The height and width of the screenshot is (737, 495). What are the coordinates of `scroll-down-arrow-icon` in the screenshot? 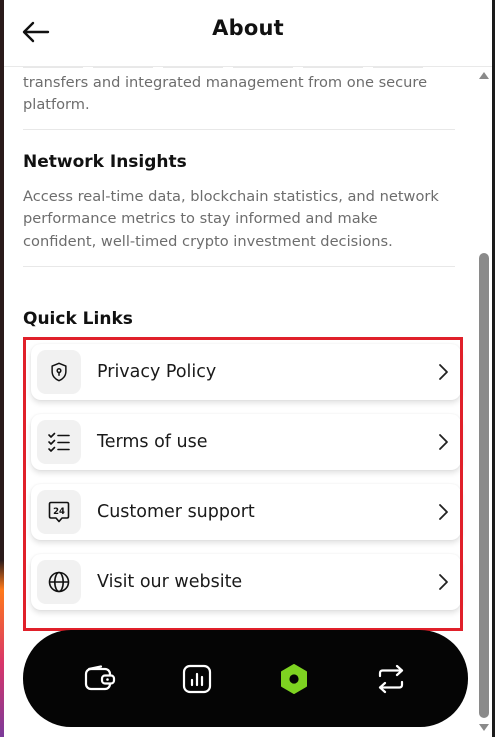 It's located at (484, 727).